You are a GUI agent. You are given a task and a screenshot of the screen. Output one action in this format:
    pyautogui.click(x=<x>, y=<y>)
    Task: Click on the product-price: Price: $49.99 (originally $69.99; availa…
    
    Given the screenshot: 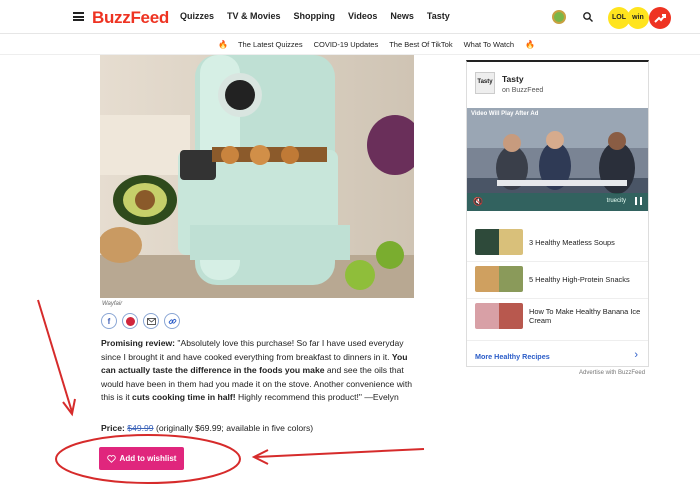 What is the action you would take?
    pyautogui.click(x=207, y=428)
    